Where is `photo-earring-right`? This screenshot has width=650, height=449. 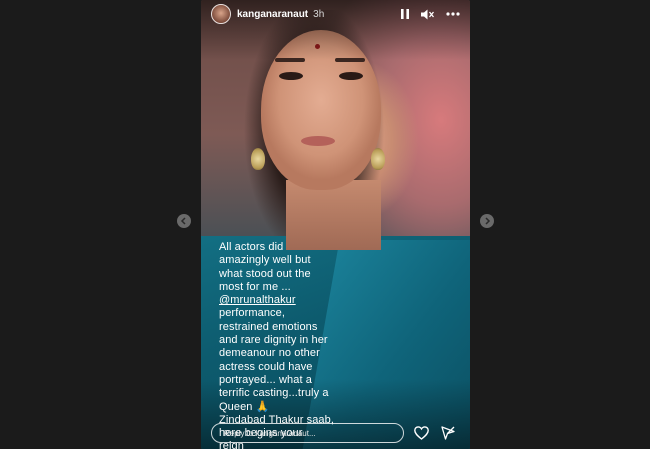
photo-earring-right is located at coordinates (378, 159).